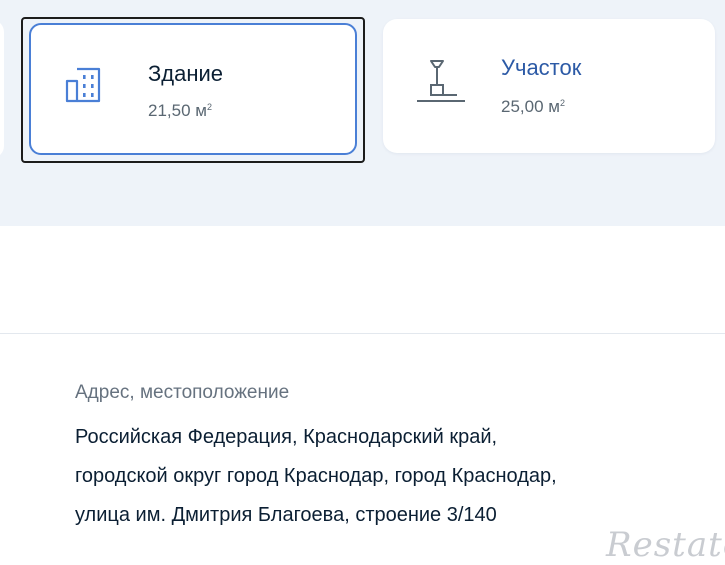 Image resolution: width=725 pixels, height=565 pixels. What do you see at coordinates (362, 333) in the screenshot?
I see `section-divider` at bounding box center [362, 333].